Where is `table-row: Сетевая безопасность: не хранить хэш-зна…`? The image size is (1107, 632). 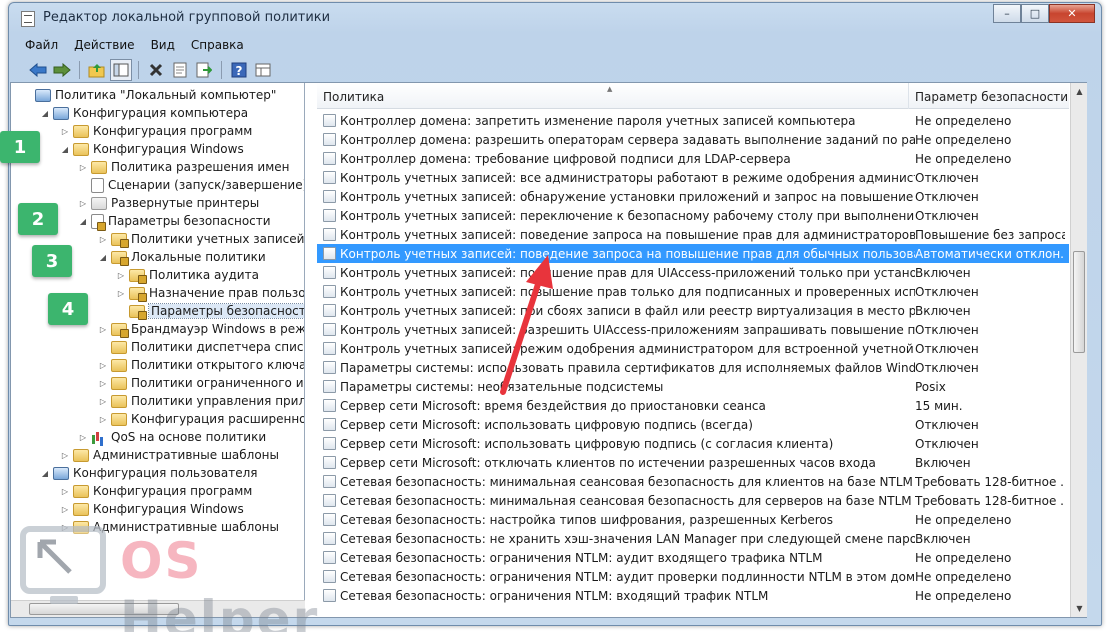
table-row: Сетевая безопасность: не хранить хэш-зна… is located at coordinates (693, 538).